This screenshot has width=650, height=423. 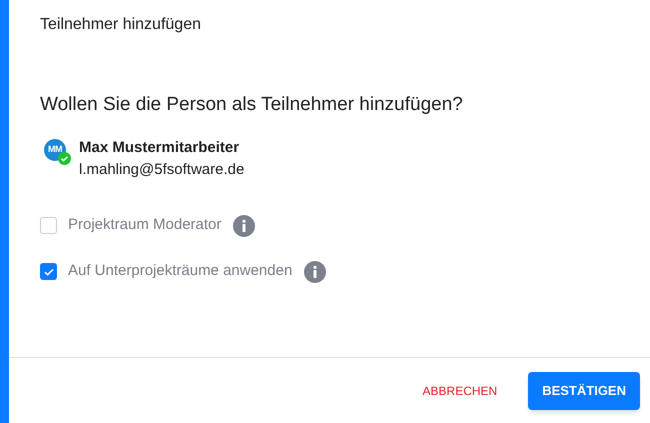 I want to click on cancel-button: ABBRECHEN, so click(x=460, y=391).